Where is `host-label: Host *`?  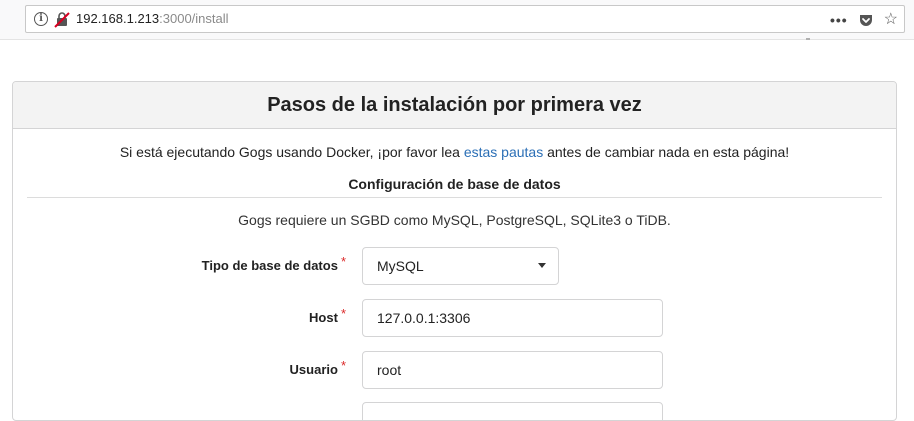 host-label: Host * is located at coordinates (327, 315).